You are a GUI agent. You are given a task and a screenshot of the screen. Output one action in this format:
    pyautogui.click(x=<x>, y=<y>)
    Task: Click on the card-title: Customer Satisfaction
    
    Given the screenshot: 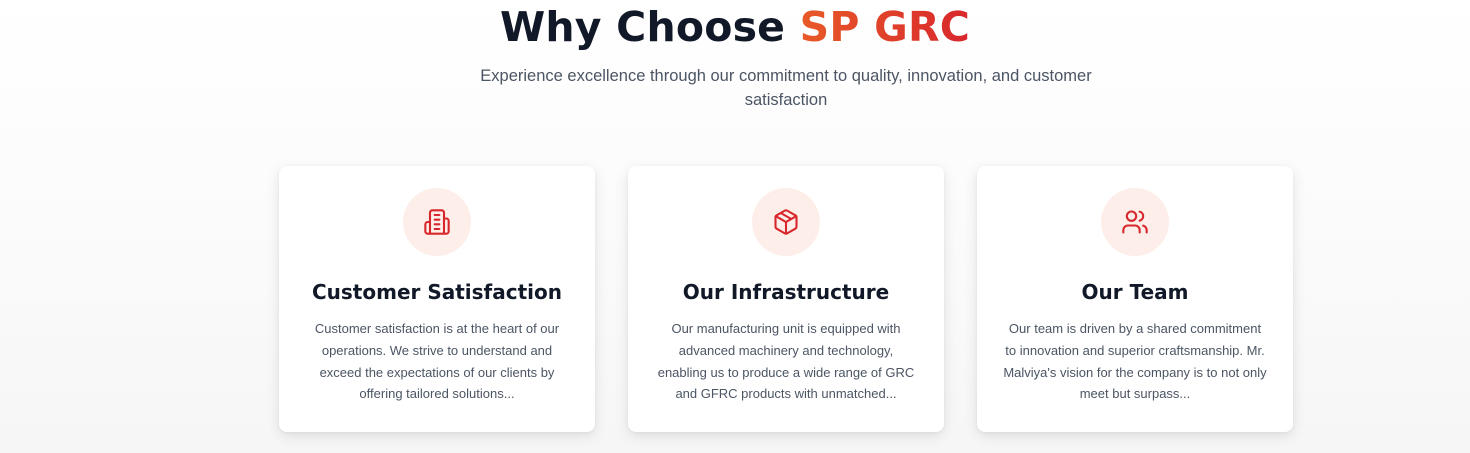 What is the action you would take?
    pyautogui.click(x=437, y=292)
    